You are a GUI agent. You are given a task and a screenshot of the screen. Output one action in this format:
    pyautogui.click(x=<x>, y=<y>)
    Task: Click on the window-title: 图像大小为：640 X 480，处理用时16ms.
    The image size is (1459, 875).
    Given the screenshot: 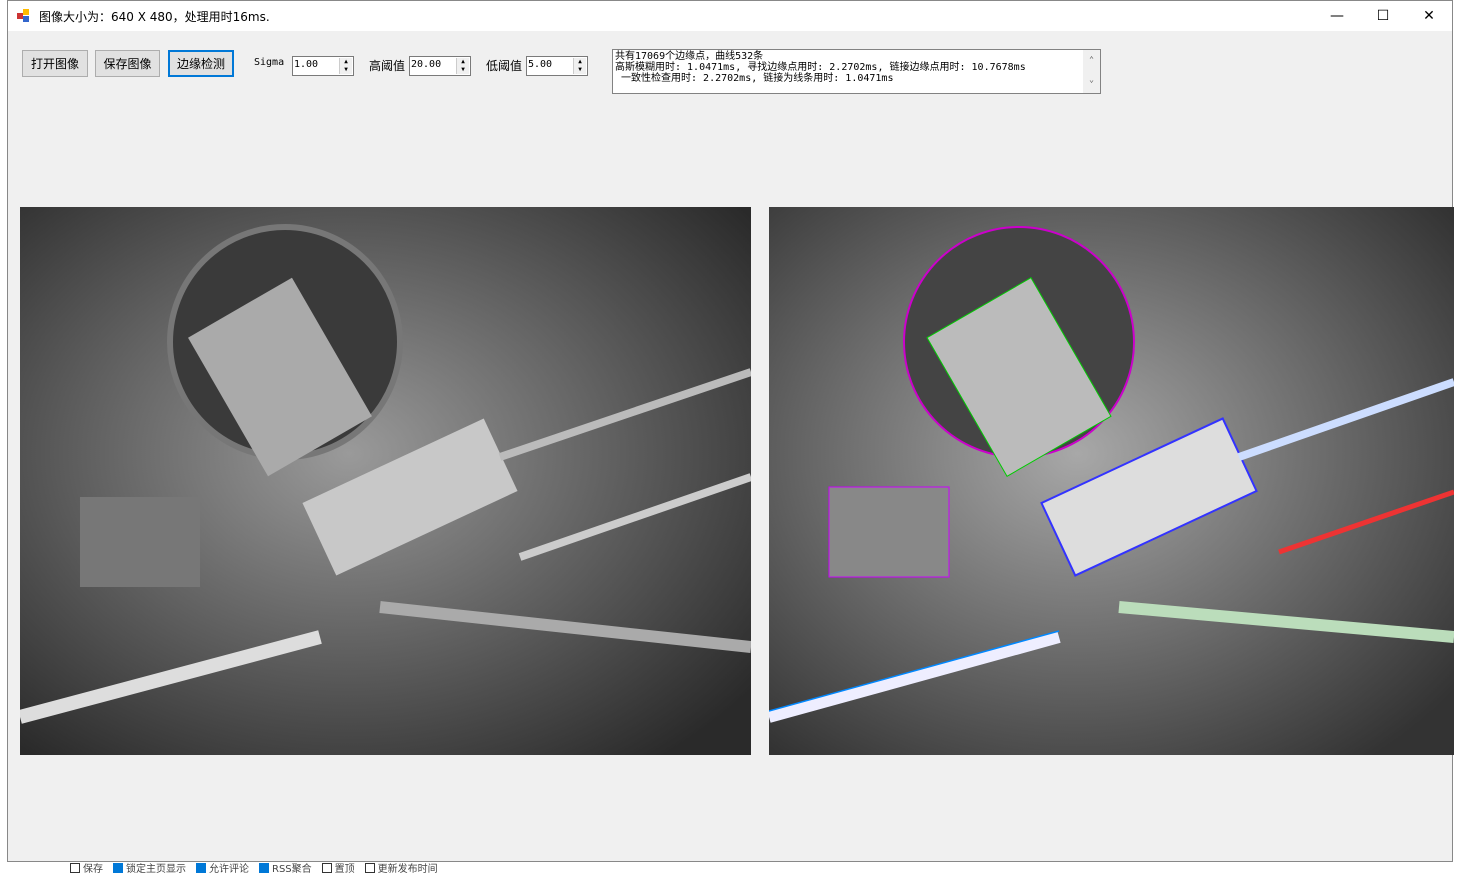 What is the action you would take?
    pyautogui.click(x=154, y=16)
    